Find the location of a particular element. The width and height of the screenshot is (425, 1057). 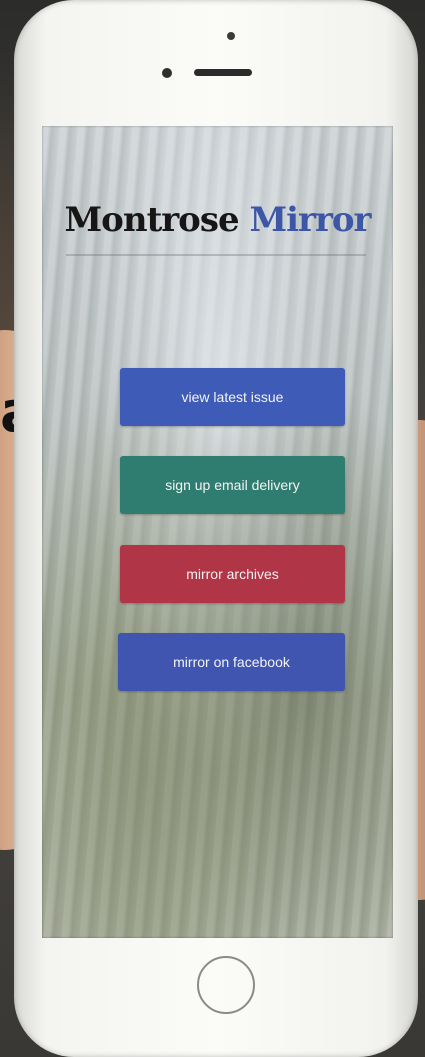

logo-word-montrose: Montrose is located at coordinates (152, 220).